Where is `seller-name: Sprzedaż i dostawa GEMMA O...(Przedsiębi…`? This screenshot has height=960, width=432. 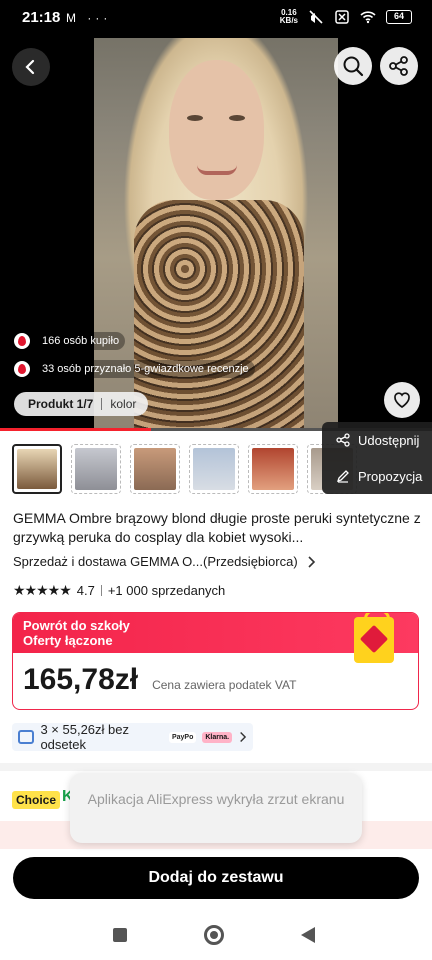
seller-name: Sprzedaż i dostawa GEMMA O...(Przedsiębi… is located at coordinates (155, 561).